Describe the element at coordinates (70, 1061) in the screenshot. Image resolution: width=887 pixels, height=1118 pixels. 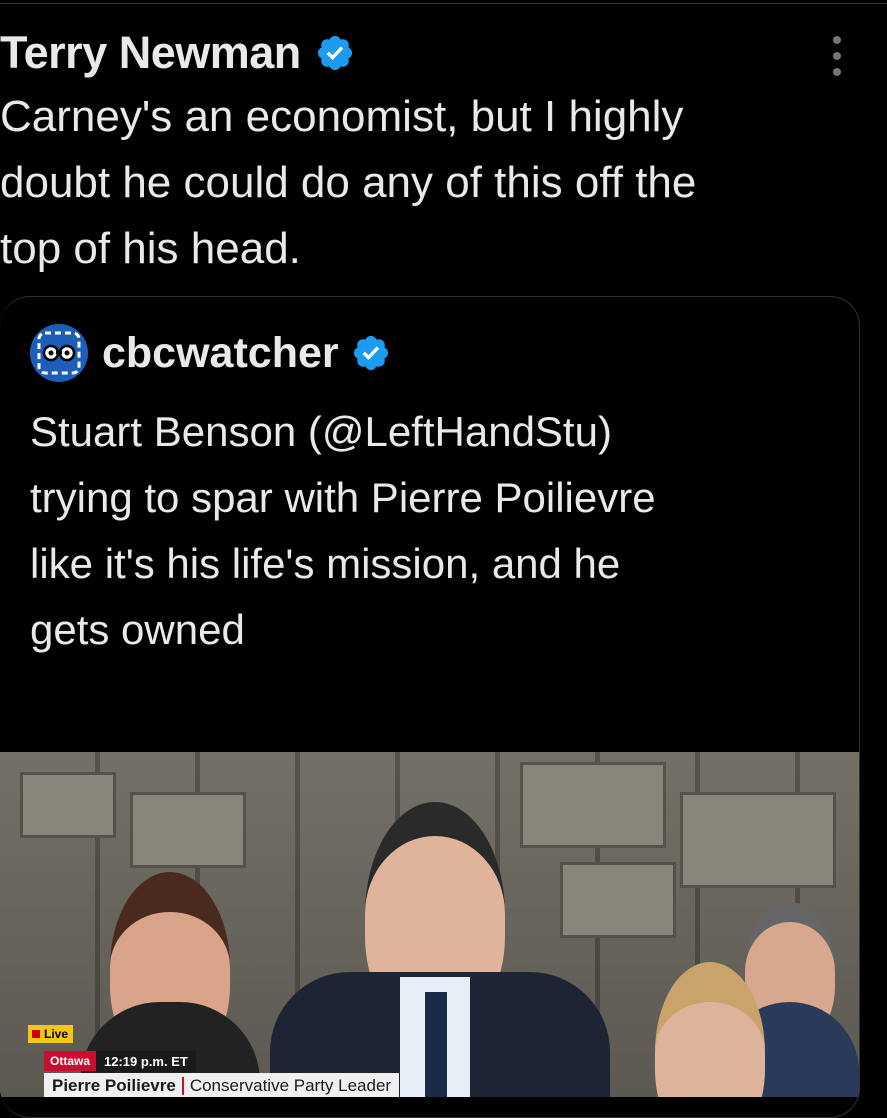
I see `location-label: Ottawa` at that location.